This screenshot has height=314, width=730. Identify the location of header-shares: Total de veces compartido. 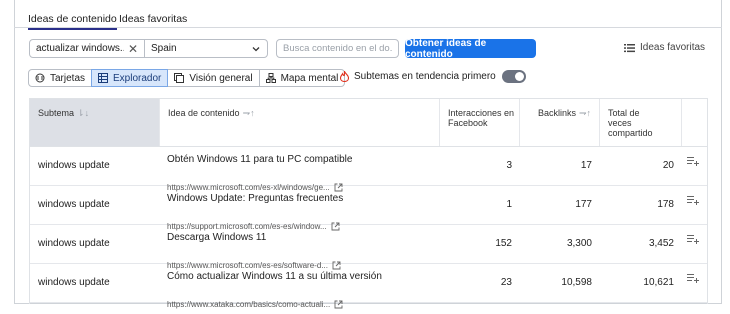
(641, 122).